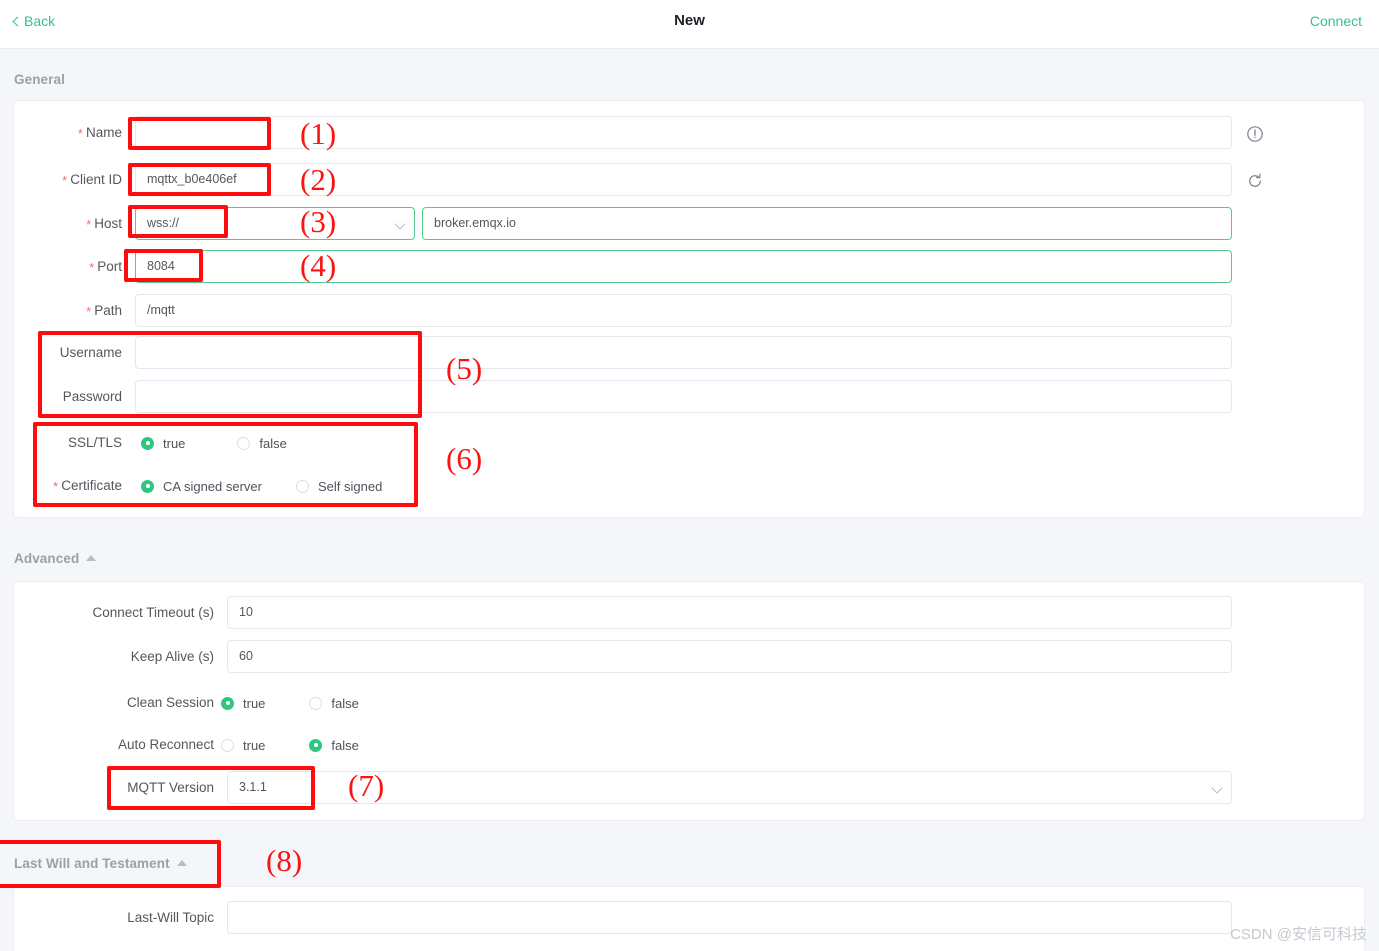 Image resolution: width=1379 pixels, height=951 pixels. What do you see at coordinates (161, 310) in the screenshot?
I see `path-input-value: /mqtt` at bounding box center [161, 310].